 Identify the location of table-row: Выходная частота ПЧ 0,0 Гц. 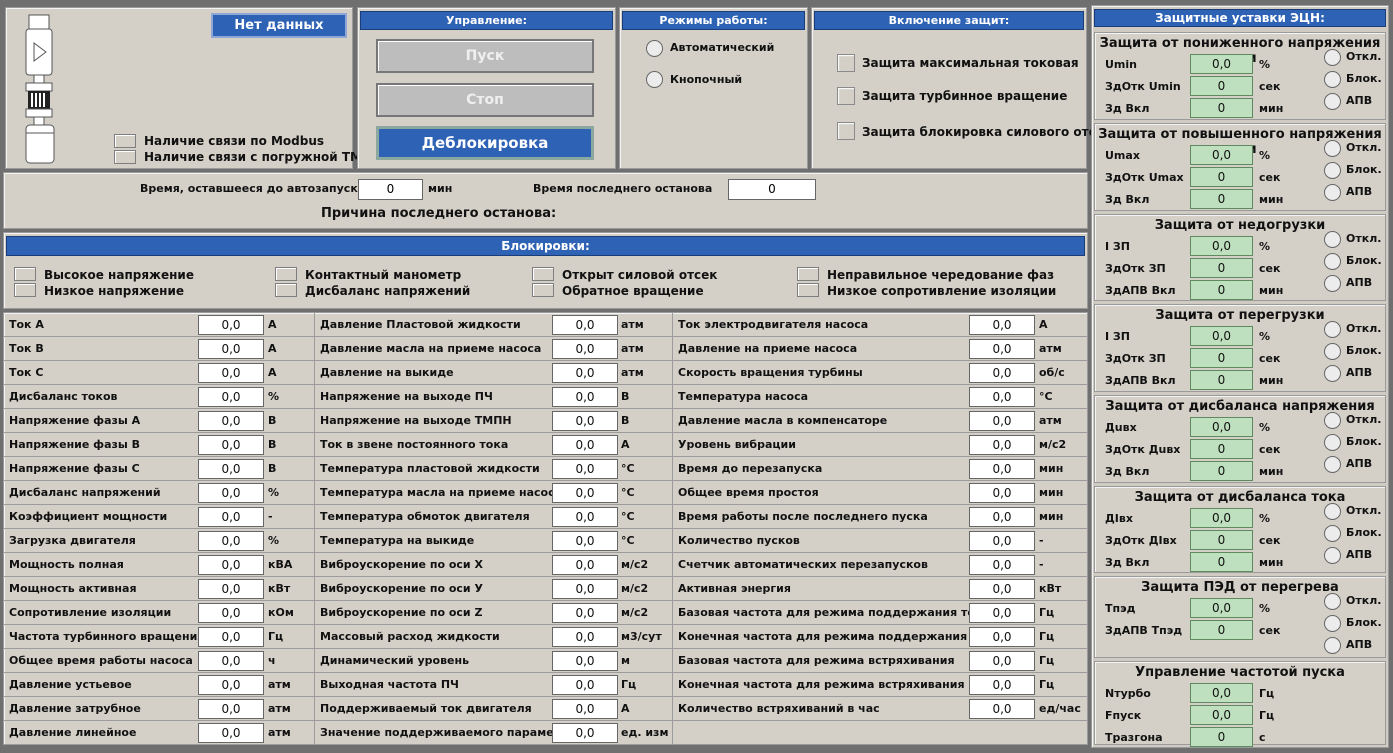
(493, 685).